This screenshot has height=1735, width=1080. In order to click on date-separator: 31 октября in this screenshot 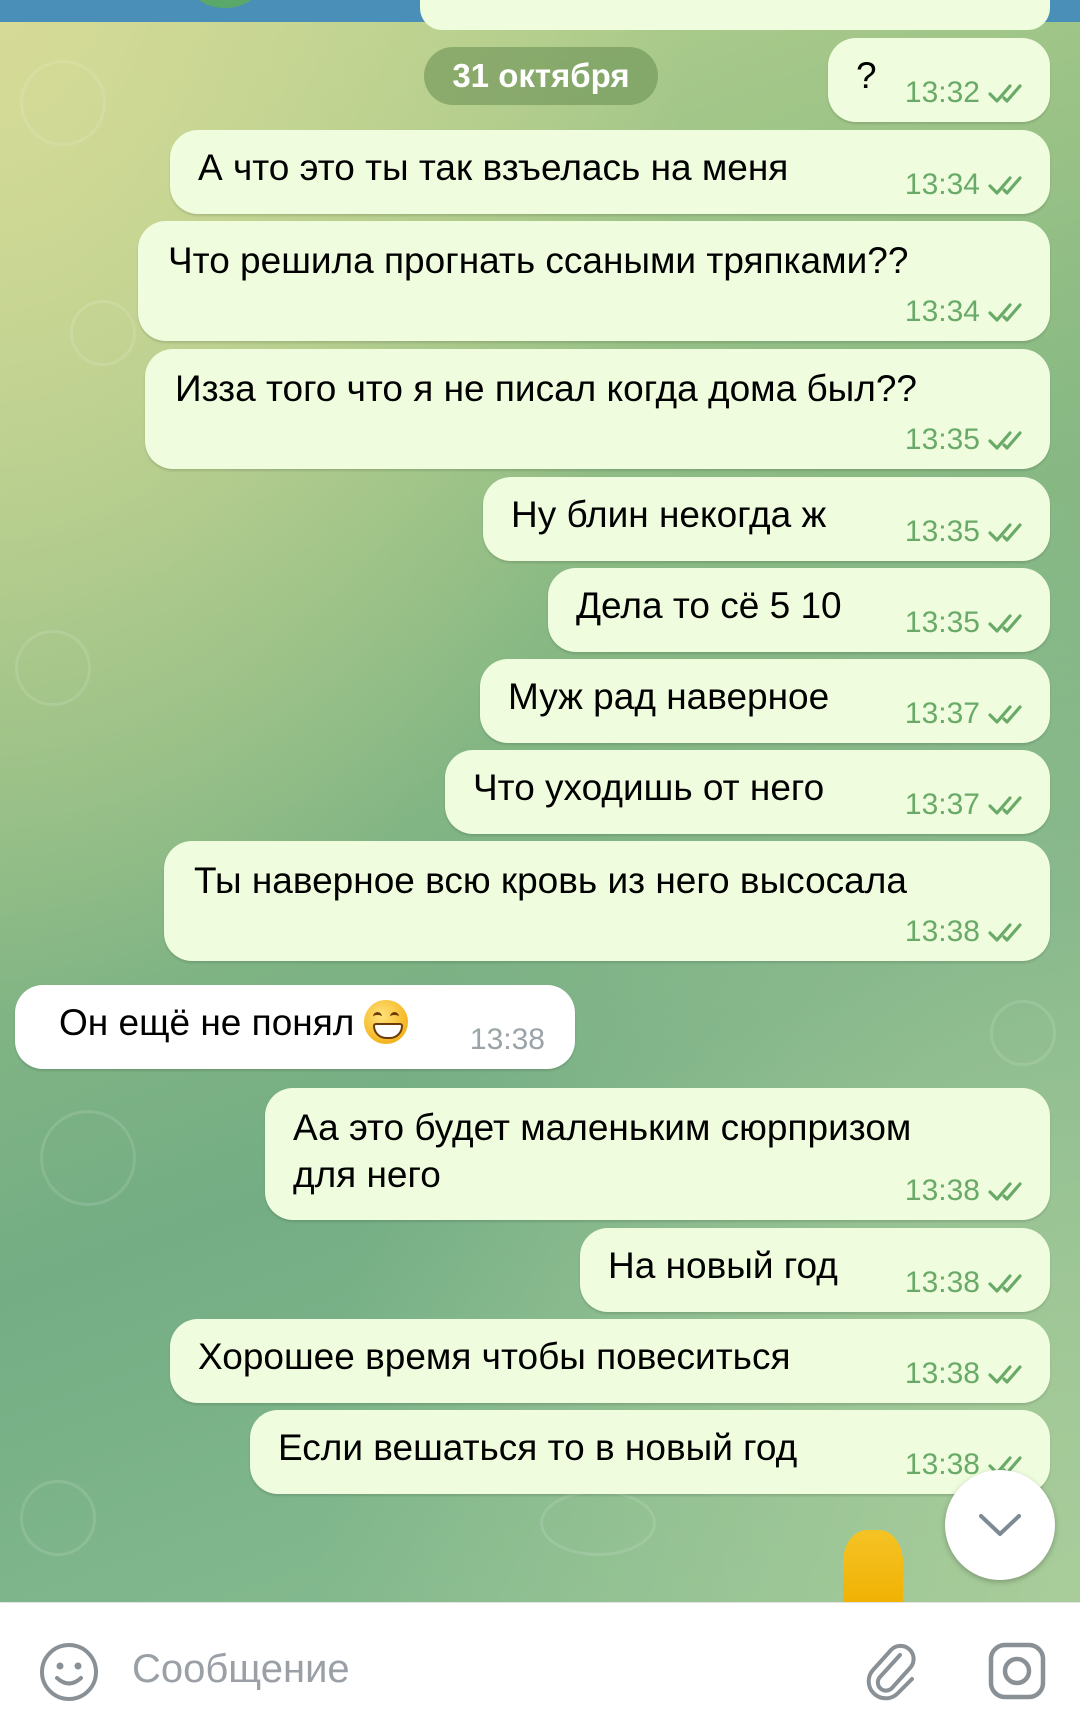, I will do `click(541, 76)`.